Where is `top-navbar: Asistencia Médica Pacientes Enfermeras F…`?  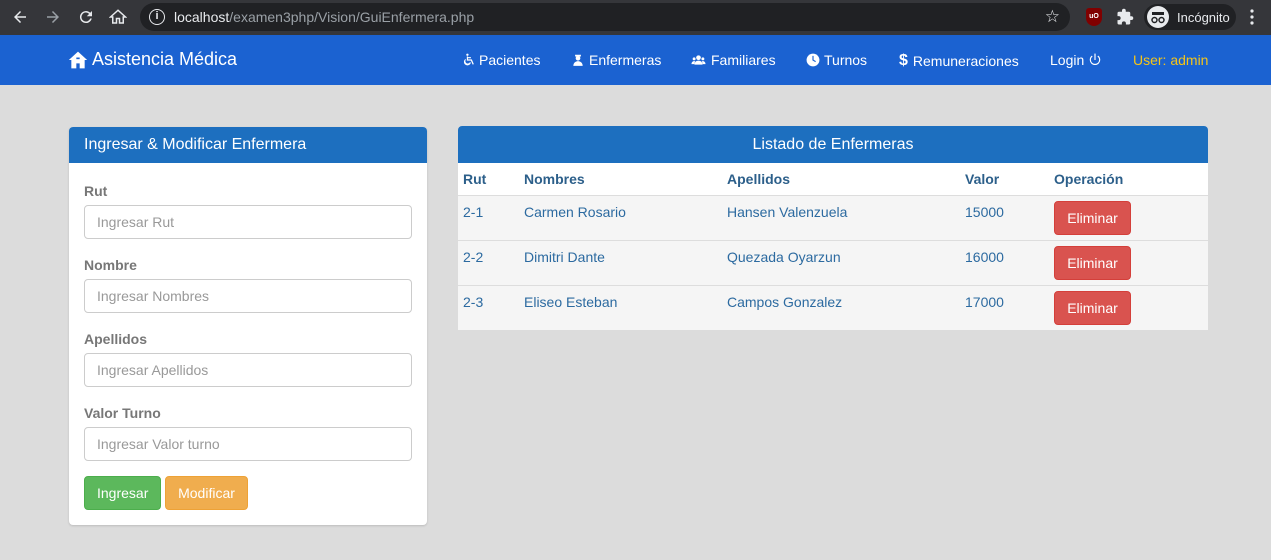 top-navbar: Asistencia Médica Pacientes Enfermeras F… is located at coordinates (635, 60).